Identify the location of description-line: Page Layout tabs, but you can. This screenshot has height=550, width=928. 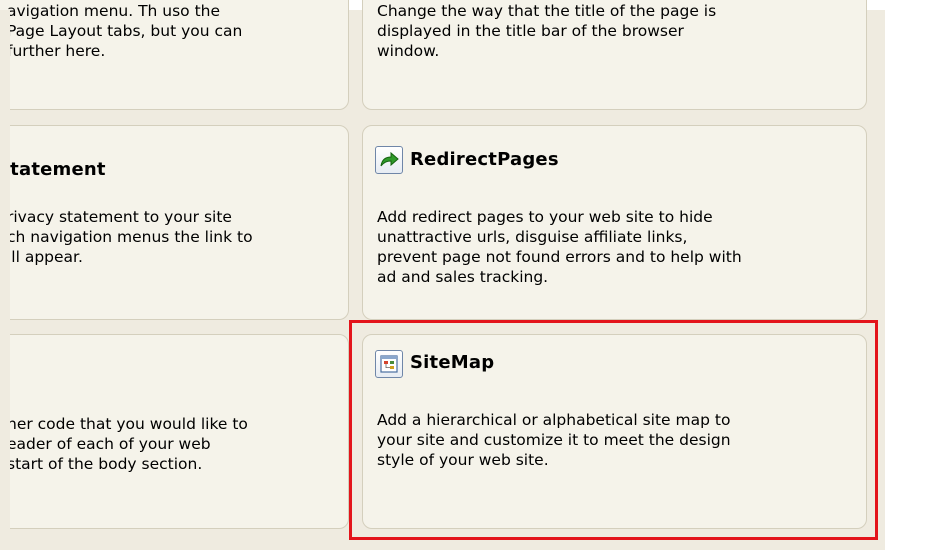
(125, 31).